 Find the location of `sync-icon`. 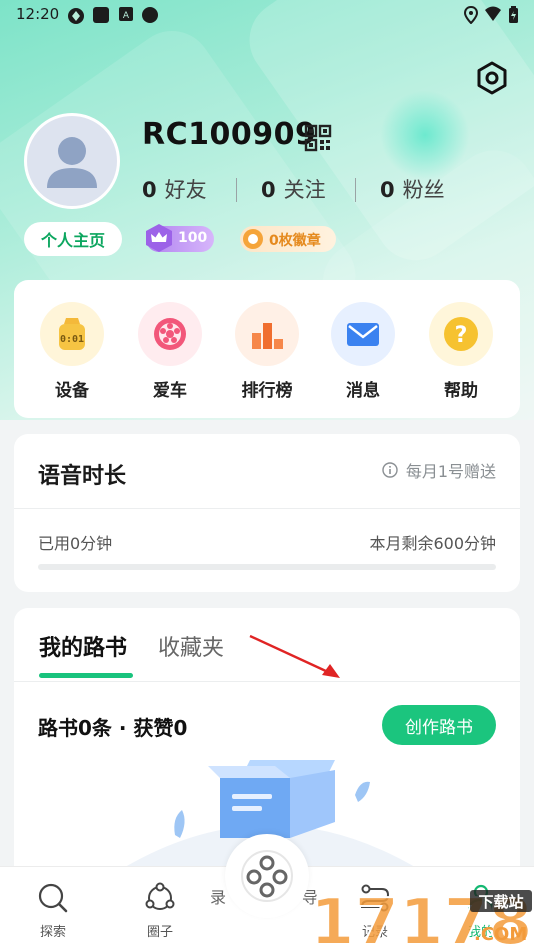

sync-icon is located at coordinates (76, 16).